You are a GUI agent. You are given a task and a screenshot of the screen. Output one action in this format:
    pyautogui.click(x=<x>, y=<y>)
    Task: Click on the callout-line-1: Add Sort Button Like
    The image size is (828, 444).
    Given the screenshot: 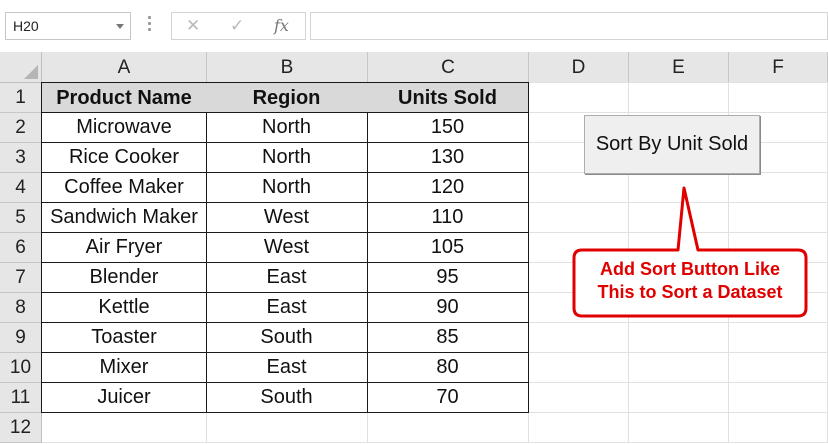 What is the action you would take?
    pyautogui.click(x=690, y=269)
    